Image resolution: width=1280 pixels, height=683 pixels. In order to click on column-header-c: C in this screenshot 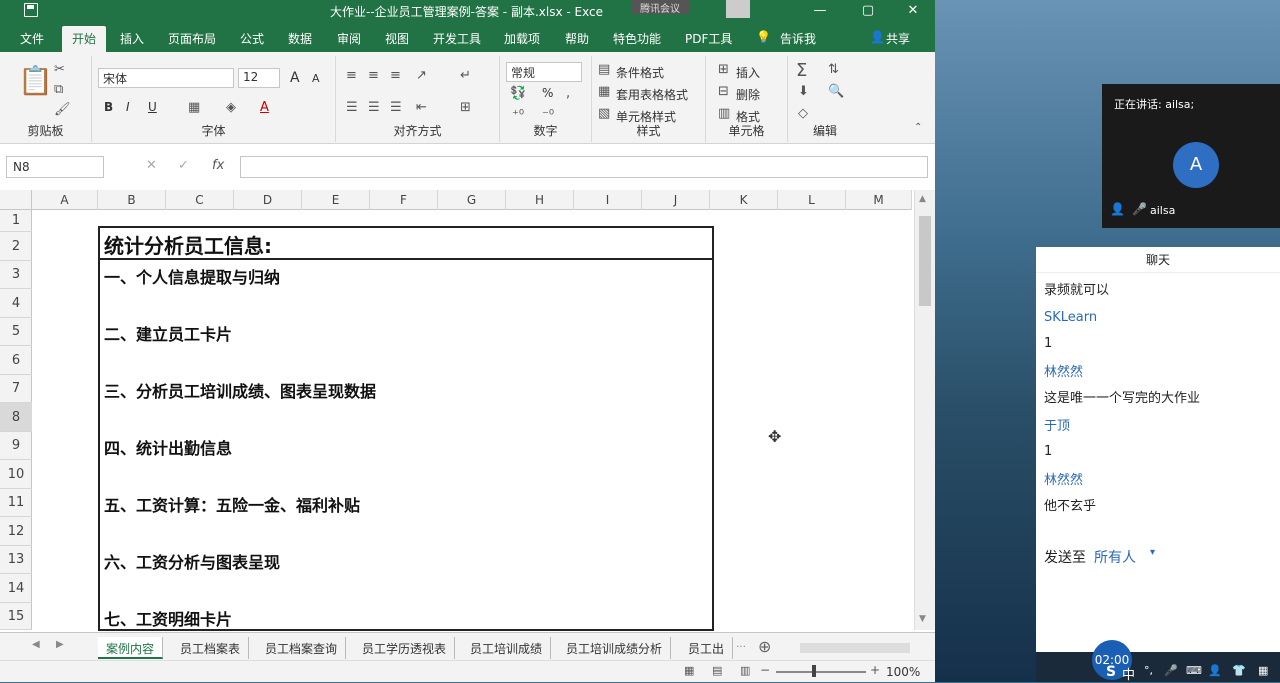, I will do `click(200, 200)`.